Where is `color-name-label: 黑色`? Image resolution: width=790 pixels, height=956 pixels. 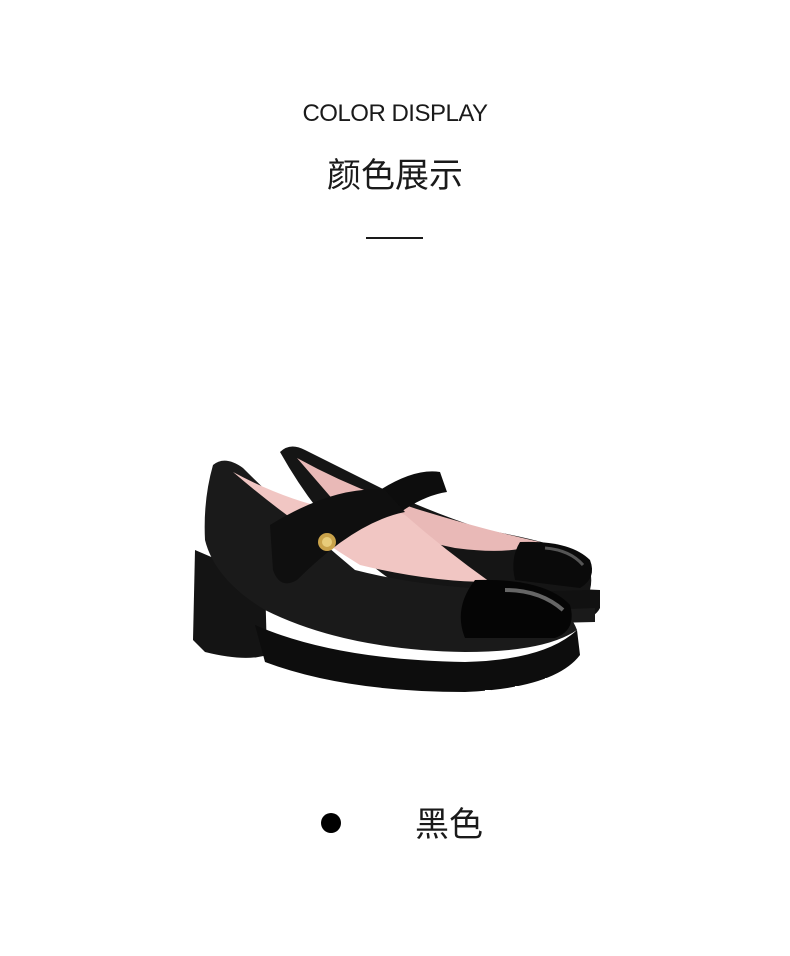
color-name-label: 黑色 is located at coordinates (449, 825).